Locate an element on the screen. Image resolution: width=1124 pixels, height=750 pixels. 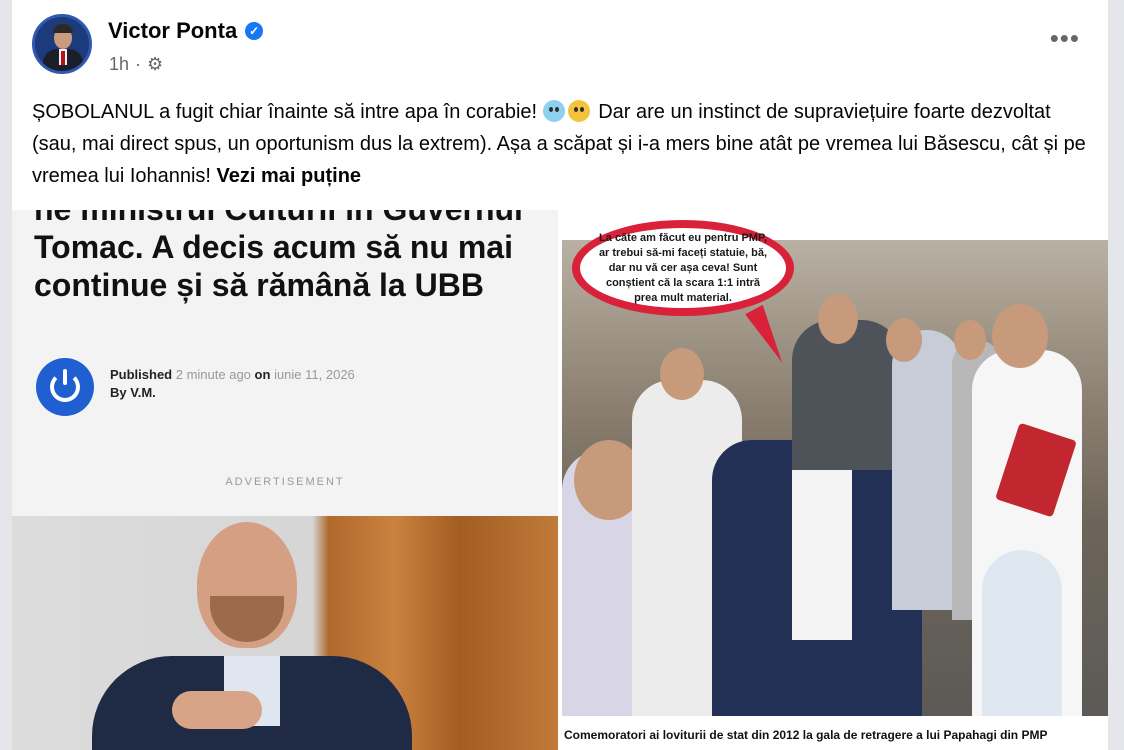
post-meta: 1h · ⚙ is located at coordinates (136, 64).